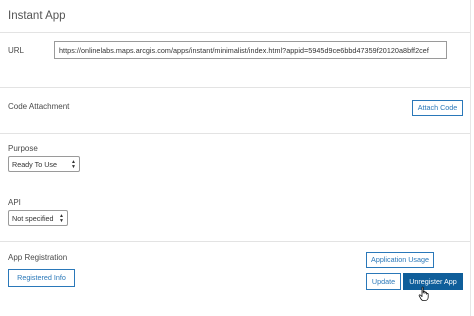 Image resolution: width=474 pixels, height=316 pixels. I want to click on app-registration-label: App Registration, so click(38, 257).